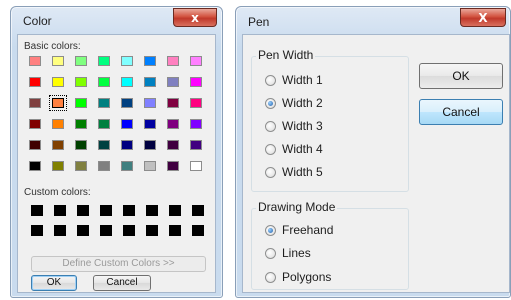 The height and width of the screenshot is (300, 511). What do you see at coordinates (461, 112) in the screenshot?
I see `pen-cancel-button: Cancel` at bounding box center [461, 112].